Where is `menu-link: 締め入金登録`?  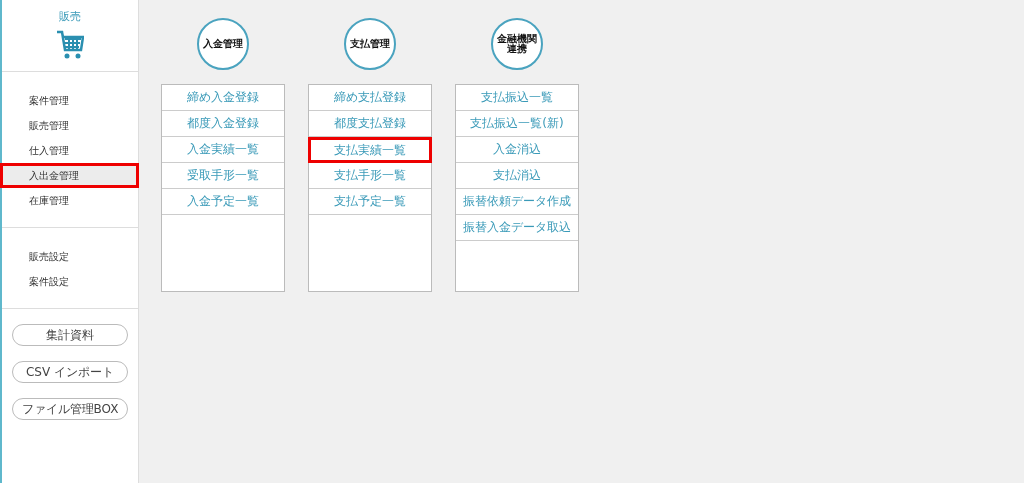
menu-link: 締め入金登録 is located at coordinates (223, 98).